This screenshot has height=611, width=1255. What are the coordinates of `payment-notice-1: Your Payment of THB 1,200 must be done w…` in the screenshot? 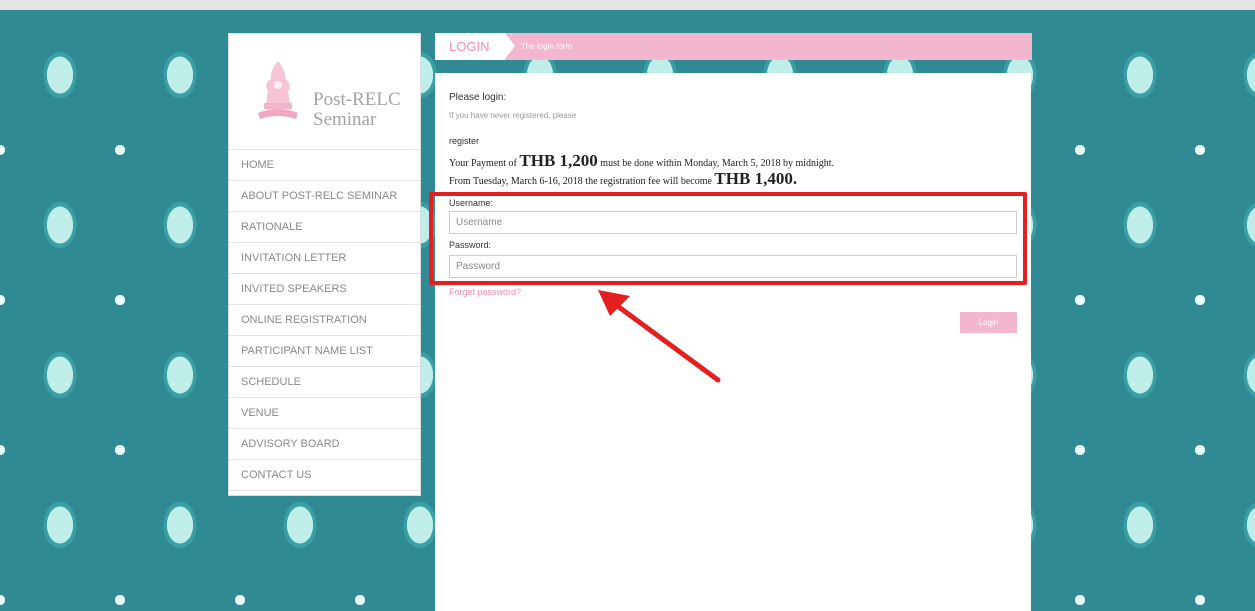 It's located at (641, 161).